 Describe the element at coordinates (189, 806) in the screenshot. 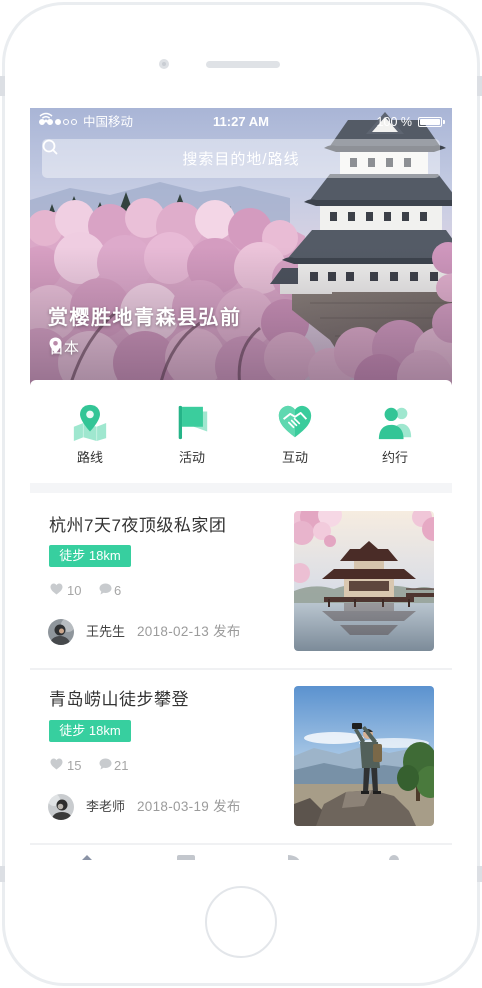

I see `post-date: 2018-03-19 发布` at that location.